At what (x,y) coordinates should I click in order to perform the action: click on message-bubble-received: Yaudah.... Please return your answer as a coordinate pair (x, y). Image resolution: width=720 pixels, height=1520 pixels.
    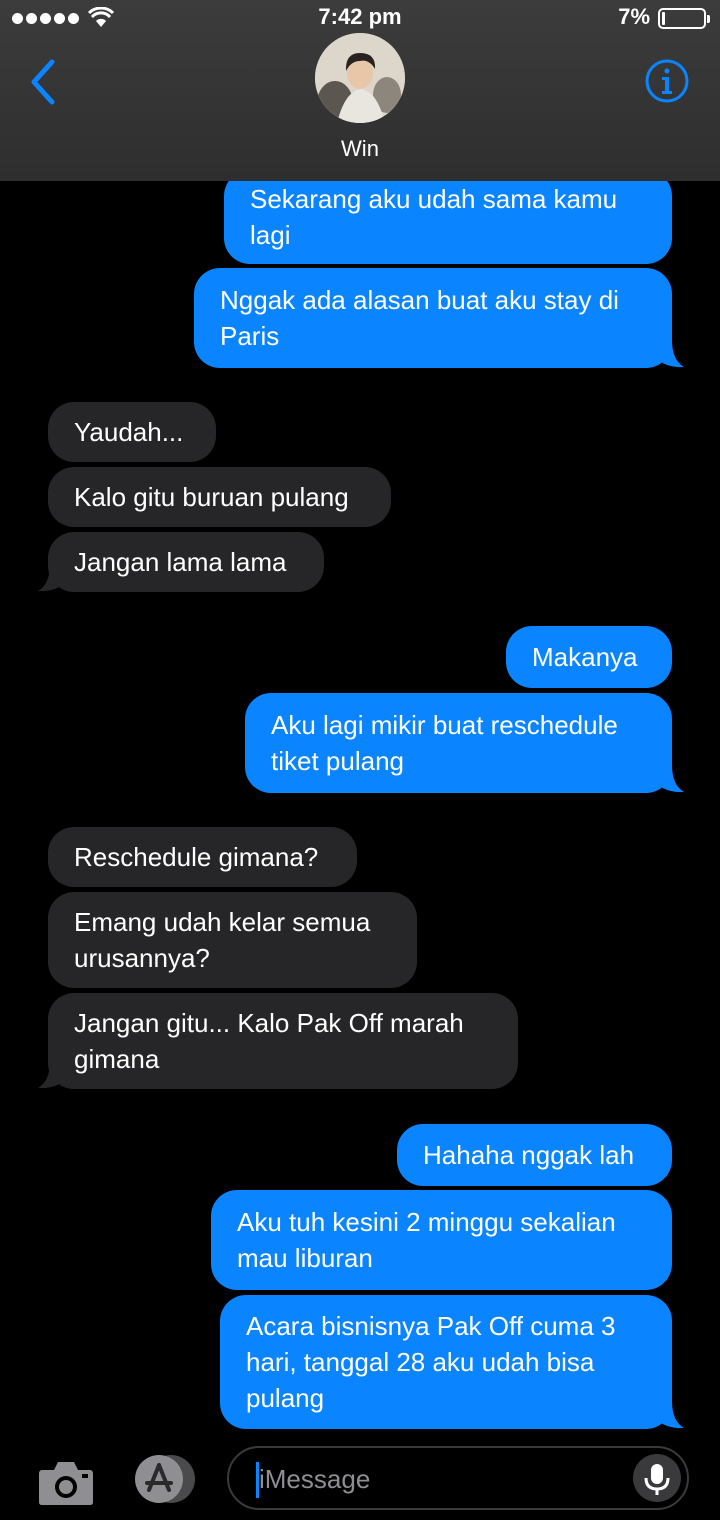
    Looking at the image, I should click on (132, 432).